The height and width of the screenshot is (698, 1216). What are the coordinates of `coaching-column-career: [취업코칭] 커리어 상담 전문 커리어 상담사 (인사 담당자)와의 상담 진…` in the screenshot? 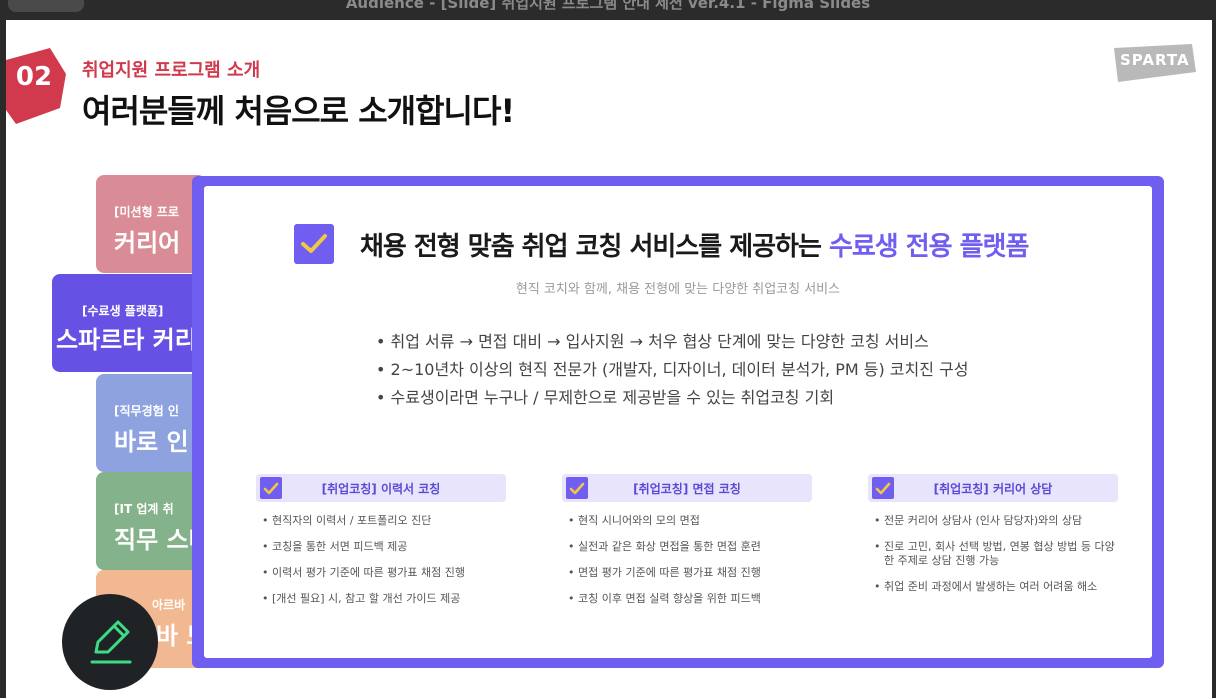 It's located at (993, 540).